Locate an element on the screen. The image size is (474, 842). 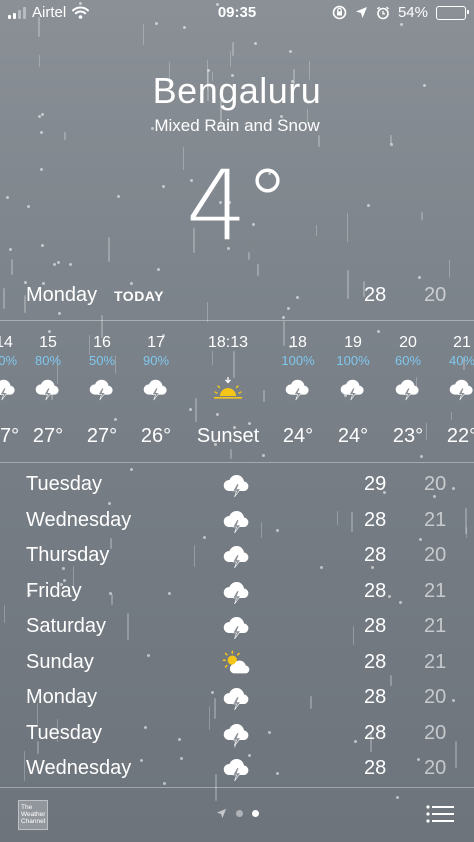
hourly-time: 16 is located at coordinates (102, 342).